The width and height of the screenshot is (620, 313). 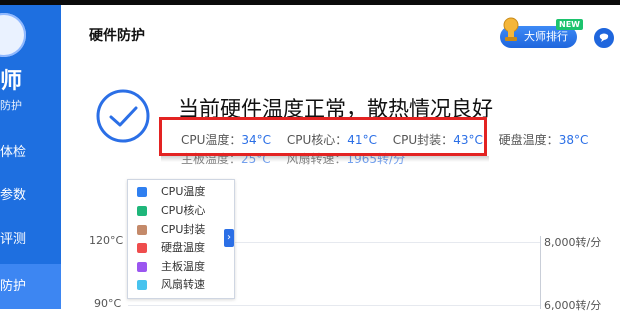 I want to click on disk-temp-value: 38°C, so click(x=573, y=140).